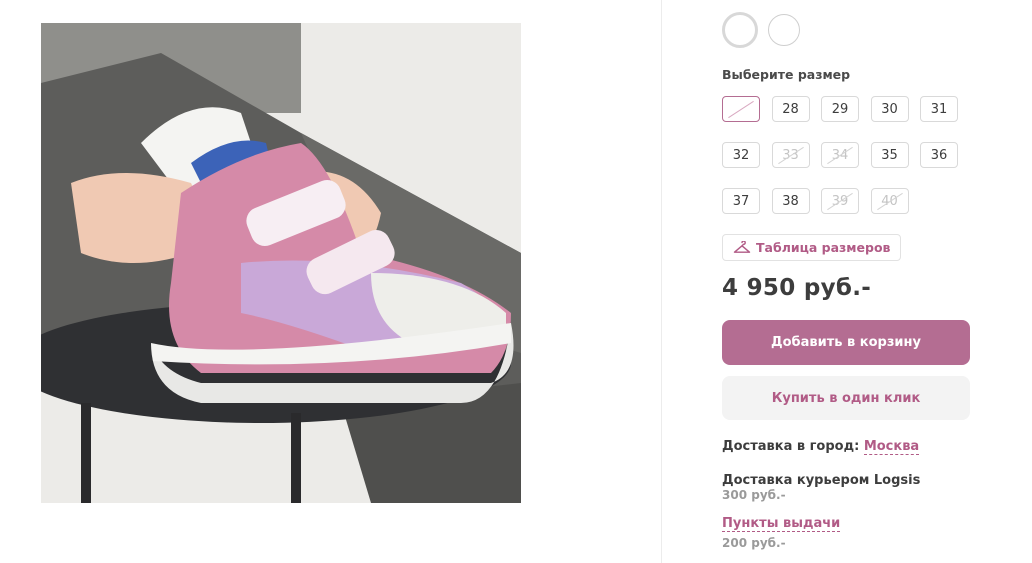  I want to click on size-option: 36, so click(939, 155).